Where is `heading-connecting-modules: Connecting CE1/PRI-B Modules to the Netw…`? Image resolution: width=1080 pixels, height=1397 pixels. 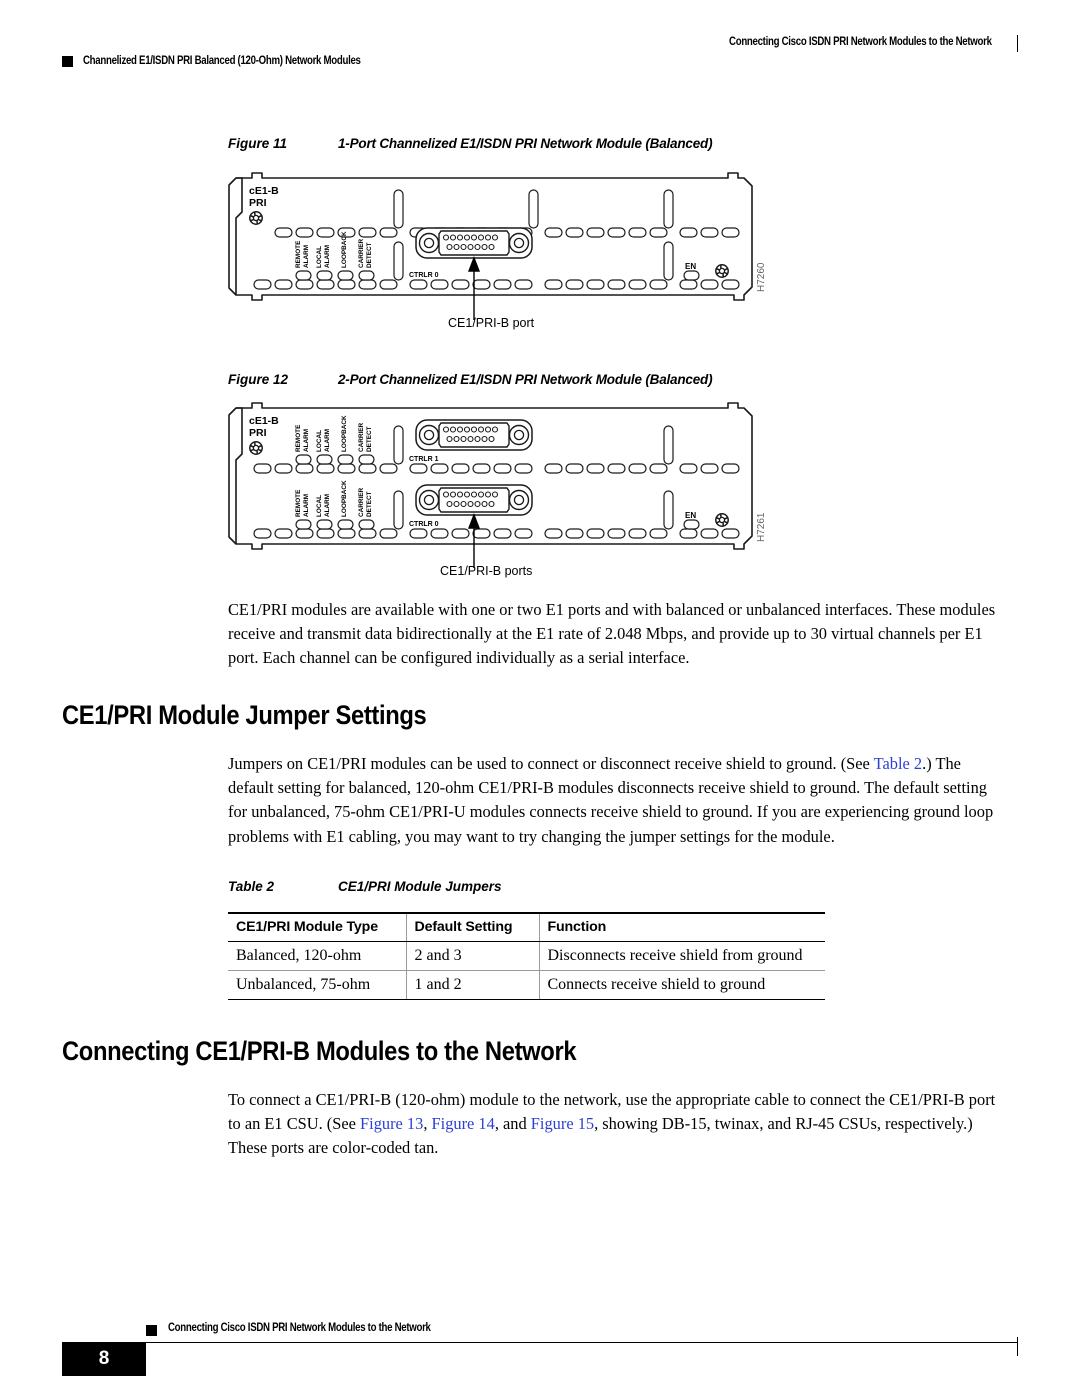 heading-connecting-modules: Connecting CE1/PRI-B Modules to the Netw… is located at coordinates (319, 1051).